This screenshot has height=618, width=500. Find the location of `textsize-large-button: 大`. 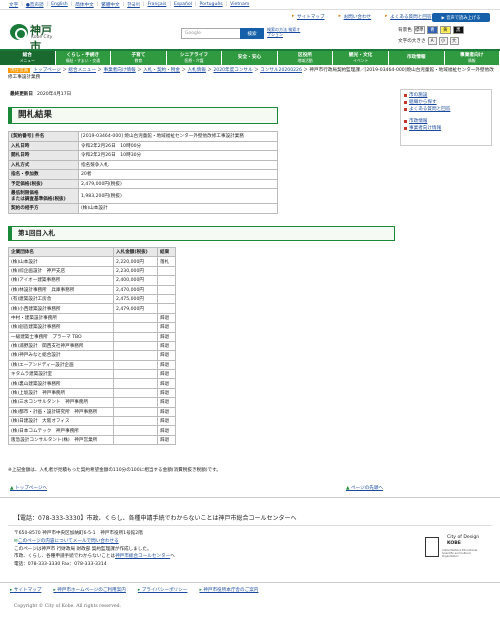

textsize-large-button: 大 is located at coordinates (454, 41).